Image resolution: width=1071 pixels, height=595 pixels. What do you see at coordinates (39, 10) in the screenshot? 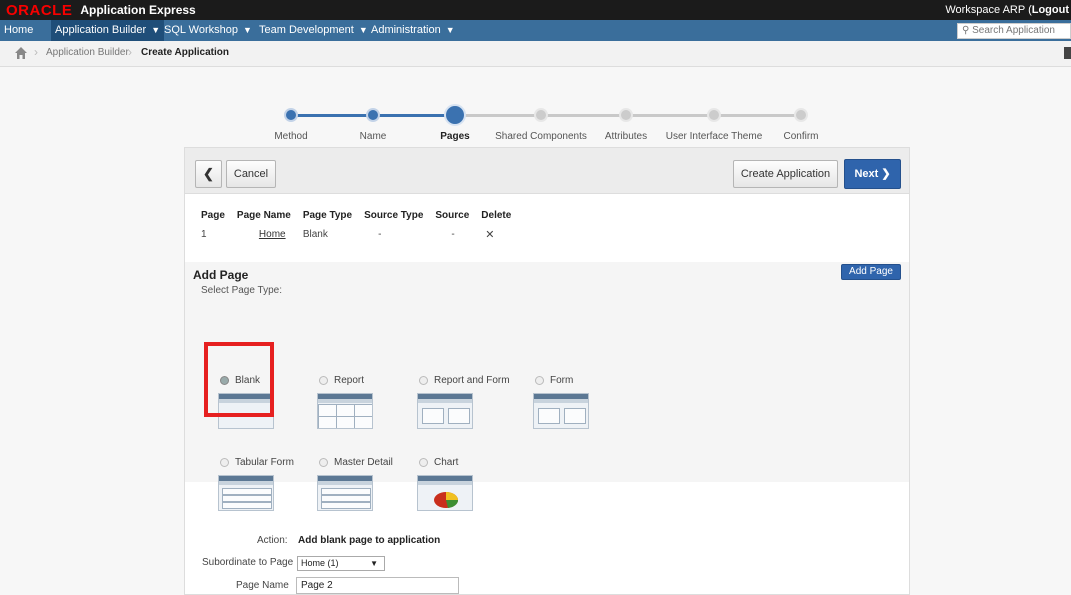
I see `oracle-logo-text: ORACLE` at bounding box center [39, 10].